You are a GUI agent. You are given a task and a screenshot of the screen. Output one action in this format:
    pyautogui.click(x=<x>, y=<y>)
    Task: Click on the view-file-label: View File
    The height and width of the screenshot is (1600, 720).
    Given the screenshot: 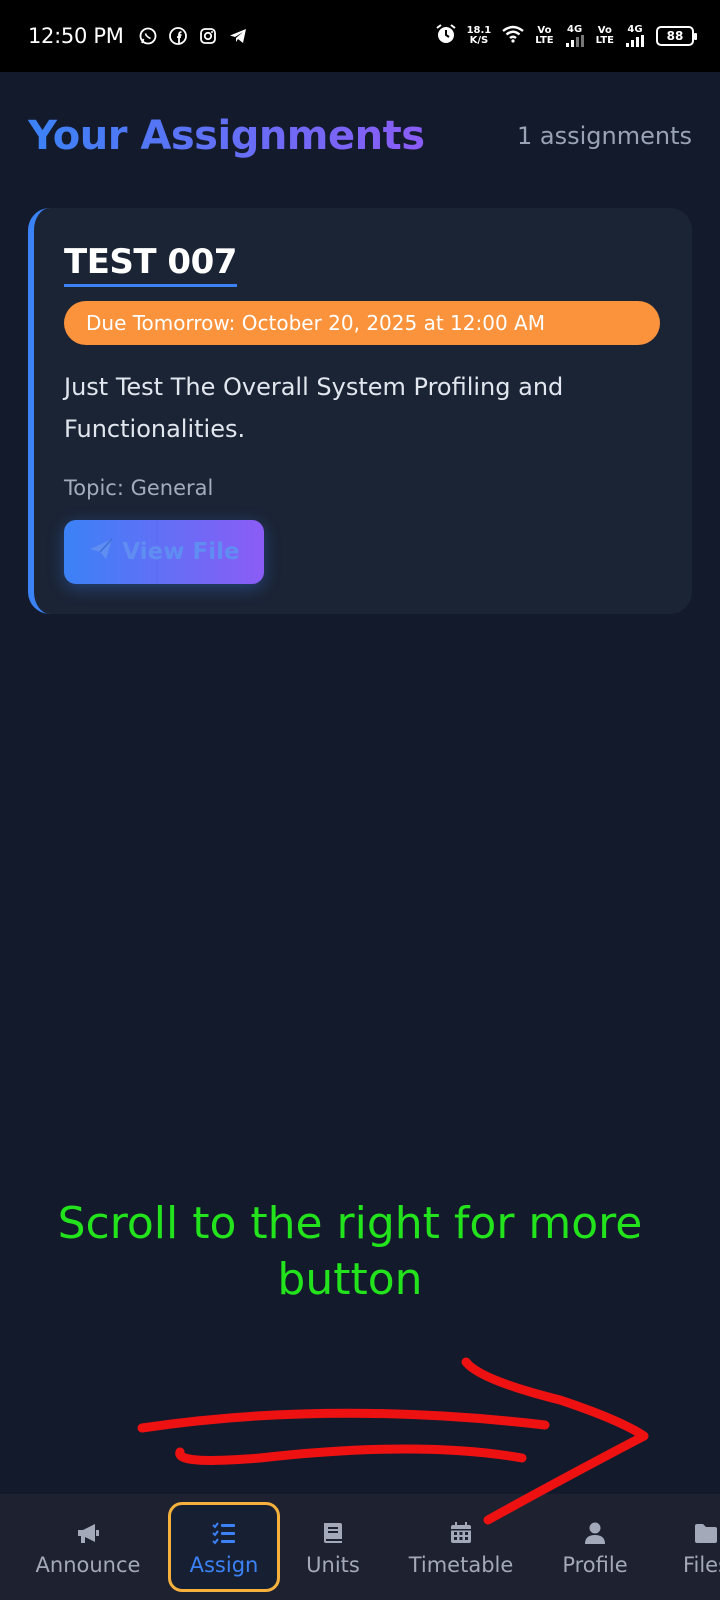 What is the action you would take?
    pyautogui.click(x=181, y=552)
    